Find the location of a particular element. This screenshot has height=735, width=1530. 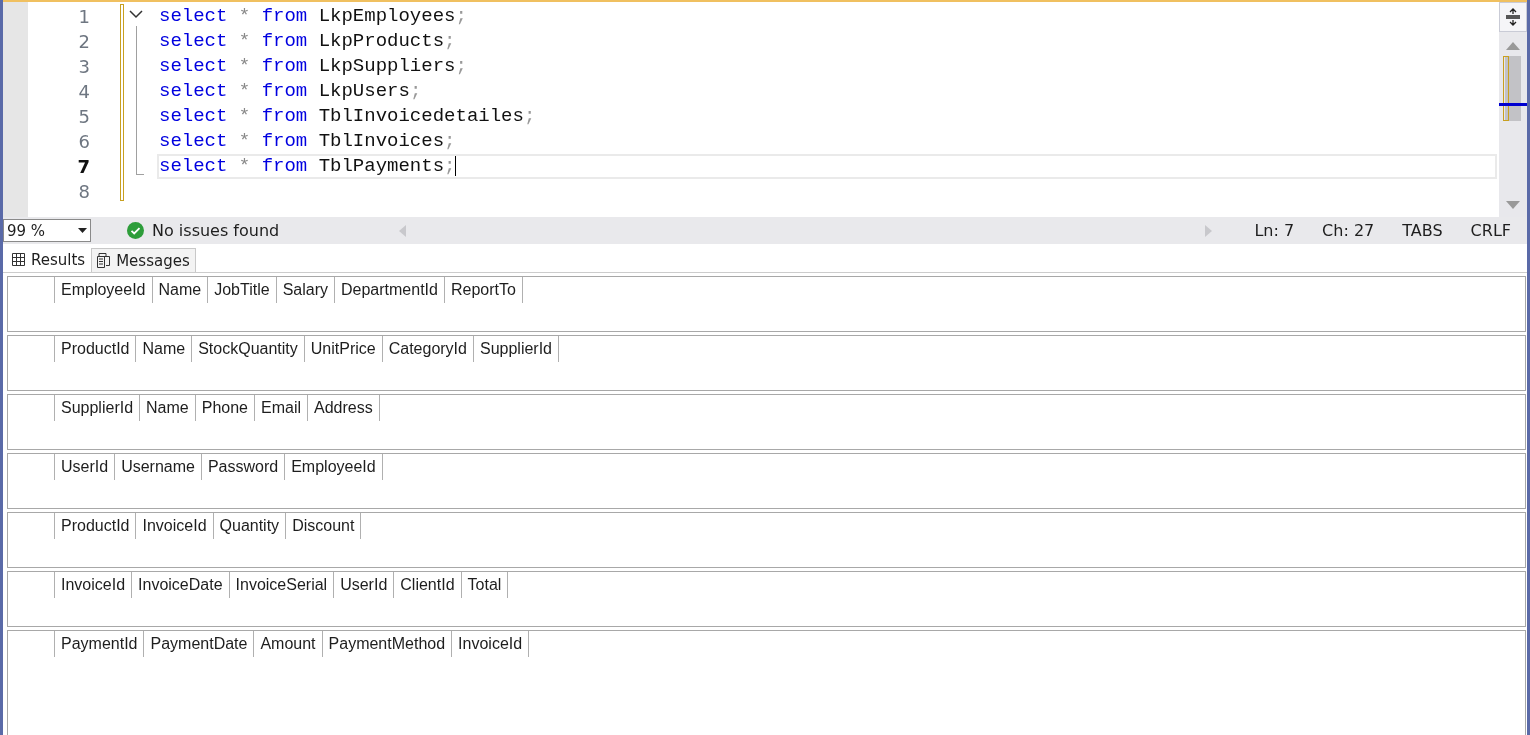

column-header: DepartmentId is located at coordinates (390, 290).